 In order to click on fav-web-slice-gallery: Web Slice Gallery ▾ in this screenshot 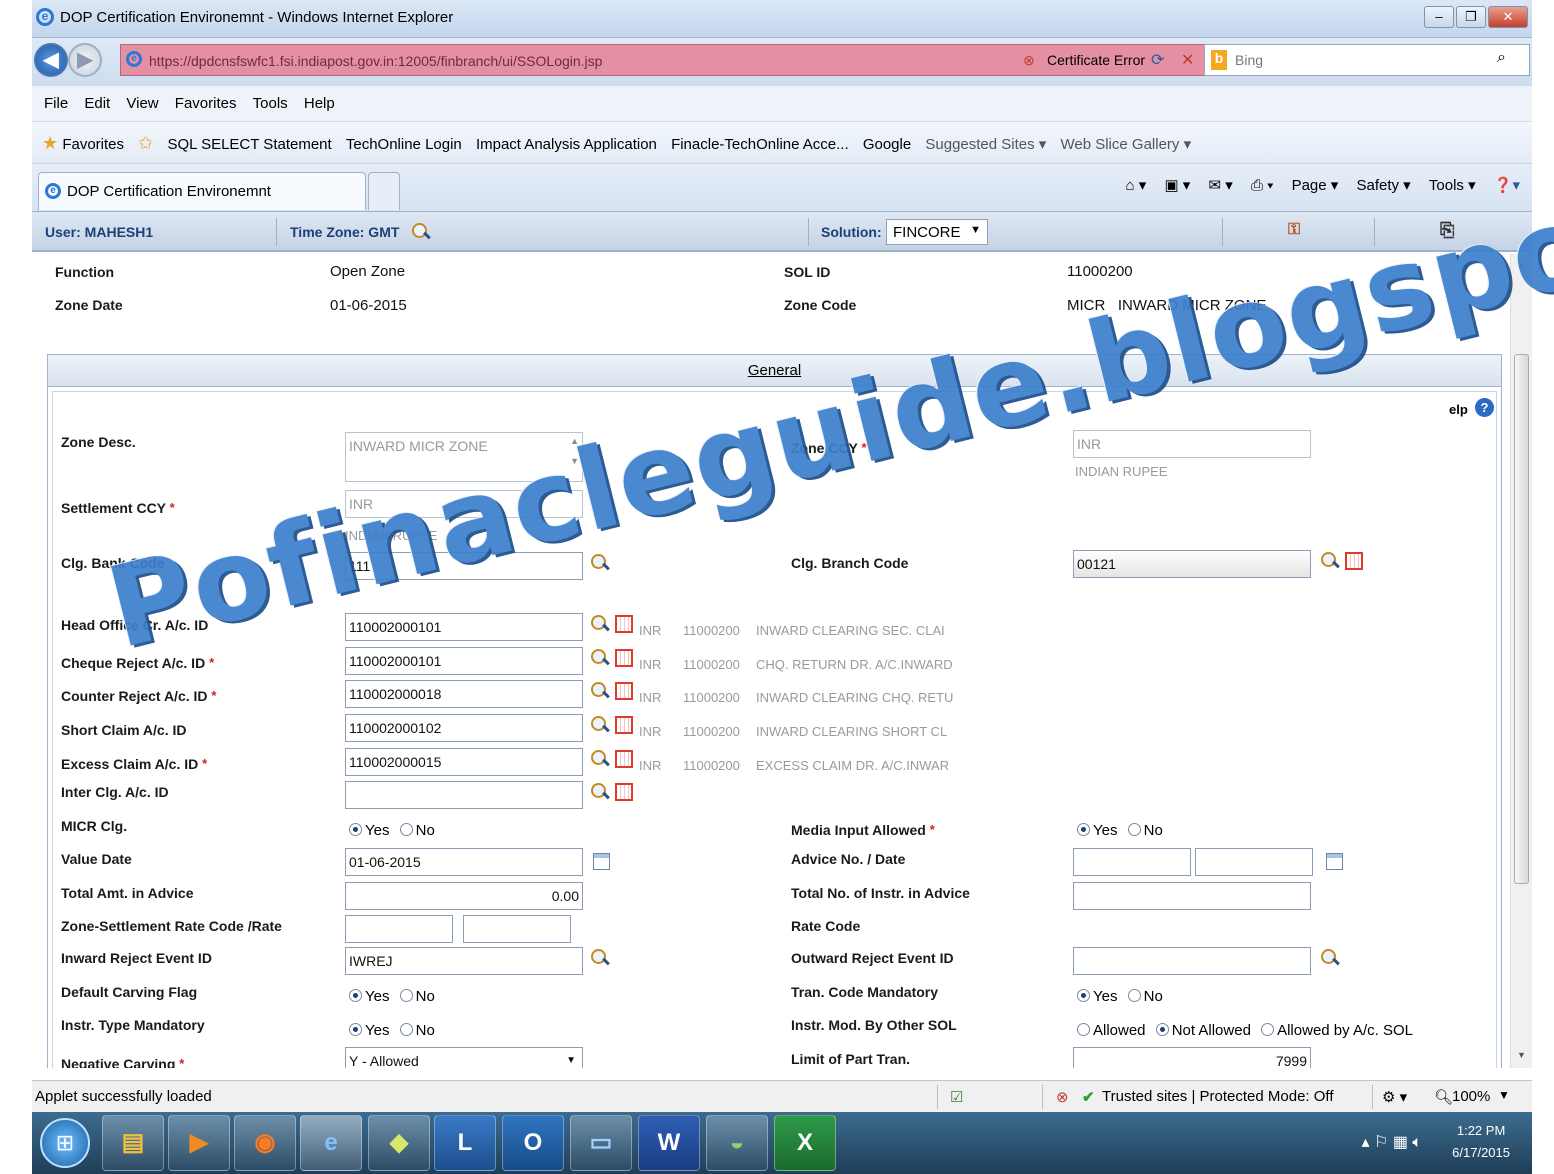, I will do `click(1125, 144)`.